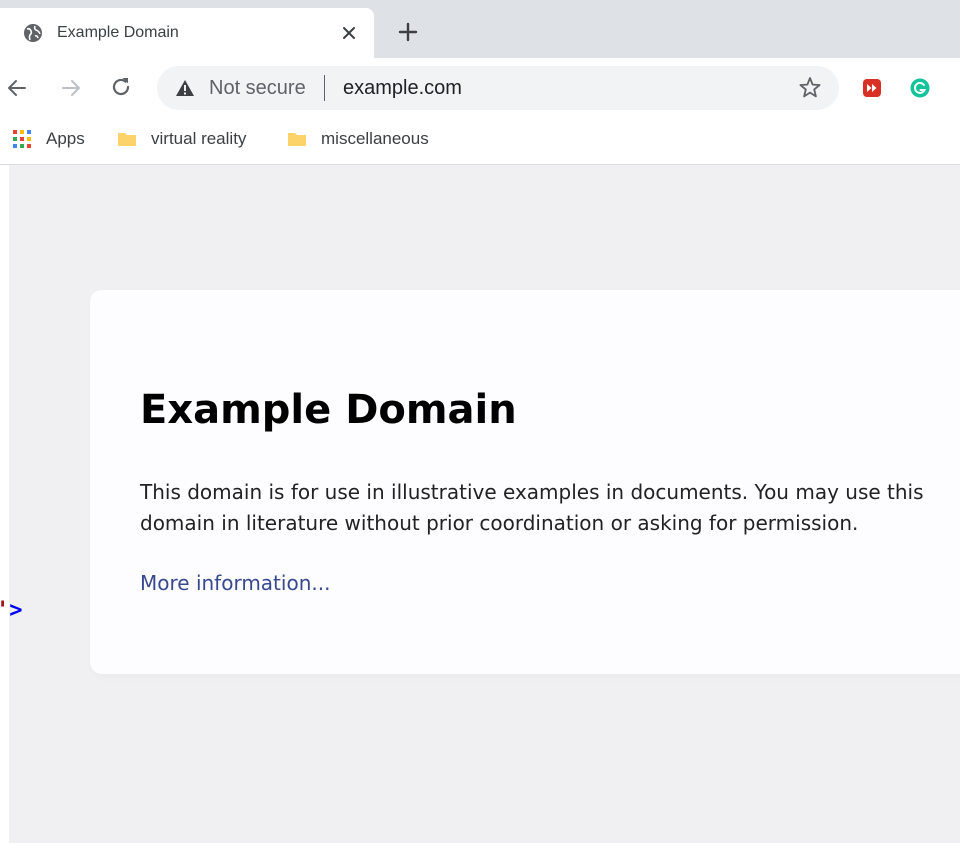  What do you see at coordinates (187, 33) in the screenshot?
I see `active-tab: Example Domain` at bounding box center [187, 33].